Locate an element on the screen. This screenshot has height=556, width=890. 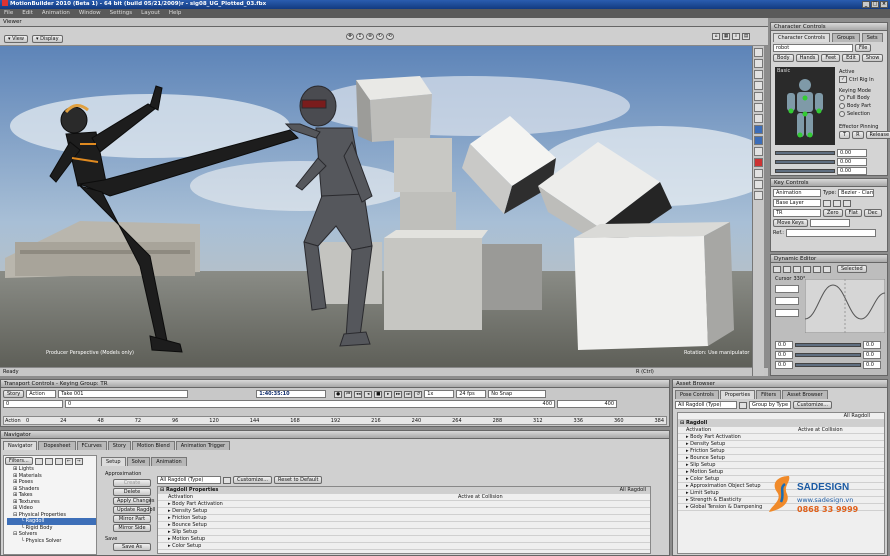
forward-arrow-icon: → is located at coordinates (78, 461).